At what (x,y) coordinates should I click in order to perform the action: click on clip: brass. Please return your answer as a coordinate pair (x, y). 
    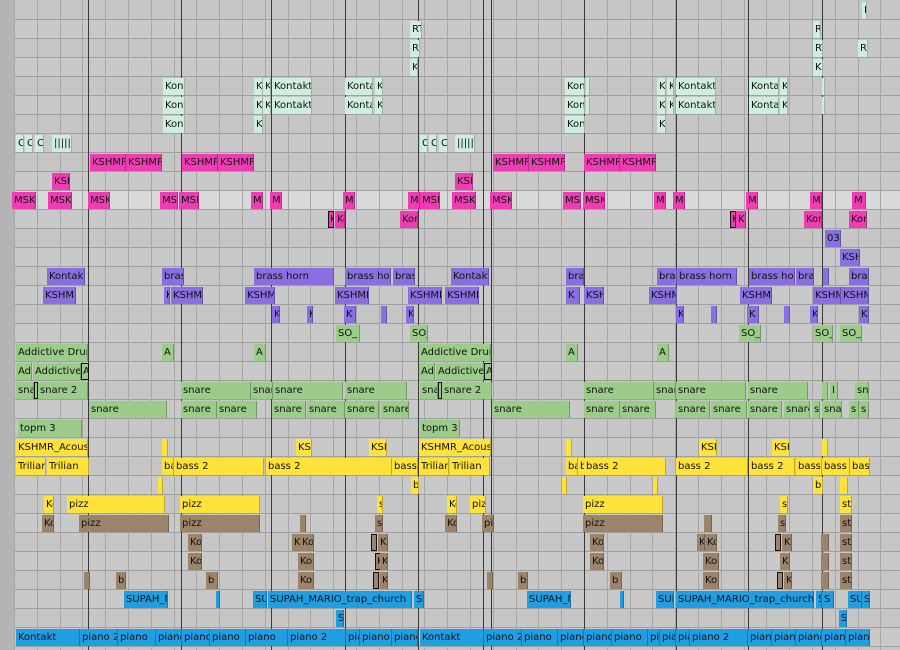
    Looking at the image, I should click on (805, 276).